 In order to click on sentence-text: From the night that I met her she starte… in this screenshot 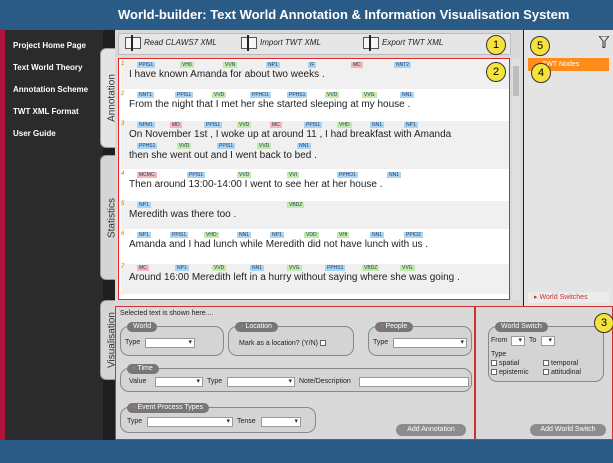, I will do `click(269, 104)`.